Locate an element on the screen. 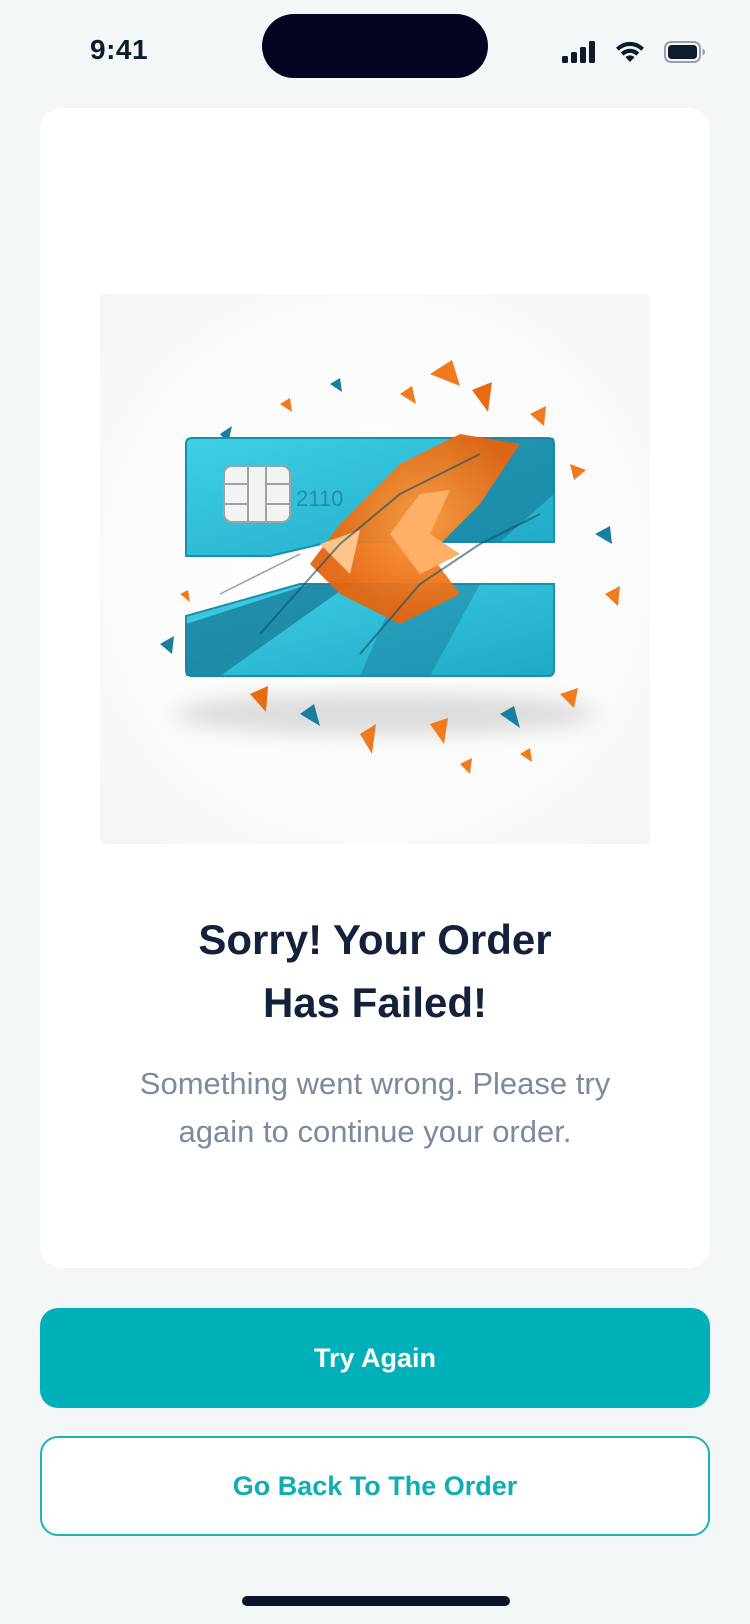  go-back-label: Go Back To The Order is located at coordinates (375, 1485).